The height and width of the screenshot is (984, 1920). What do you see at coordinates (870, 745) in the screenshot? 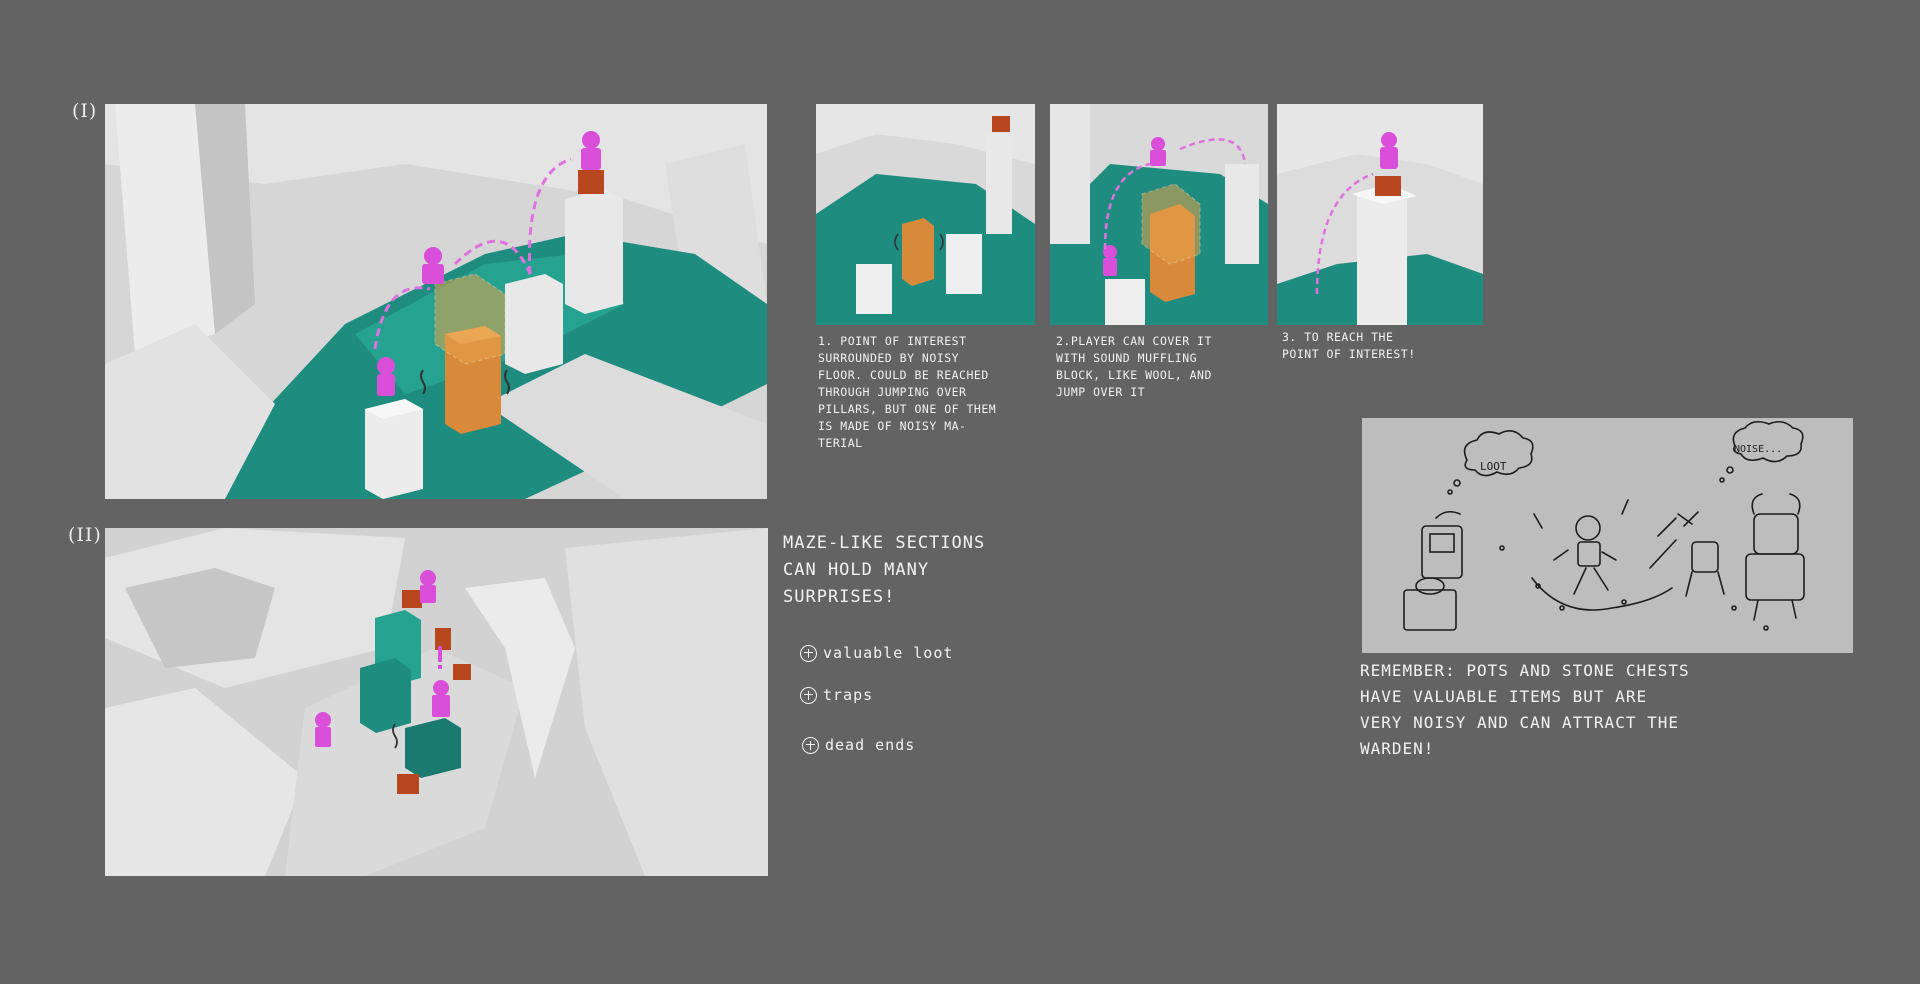
I see `bullet-label: dead ends` at bounding box center [870, 745].